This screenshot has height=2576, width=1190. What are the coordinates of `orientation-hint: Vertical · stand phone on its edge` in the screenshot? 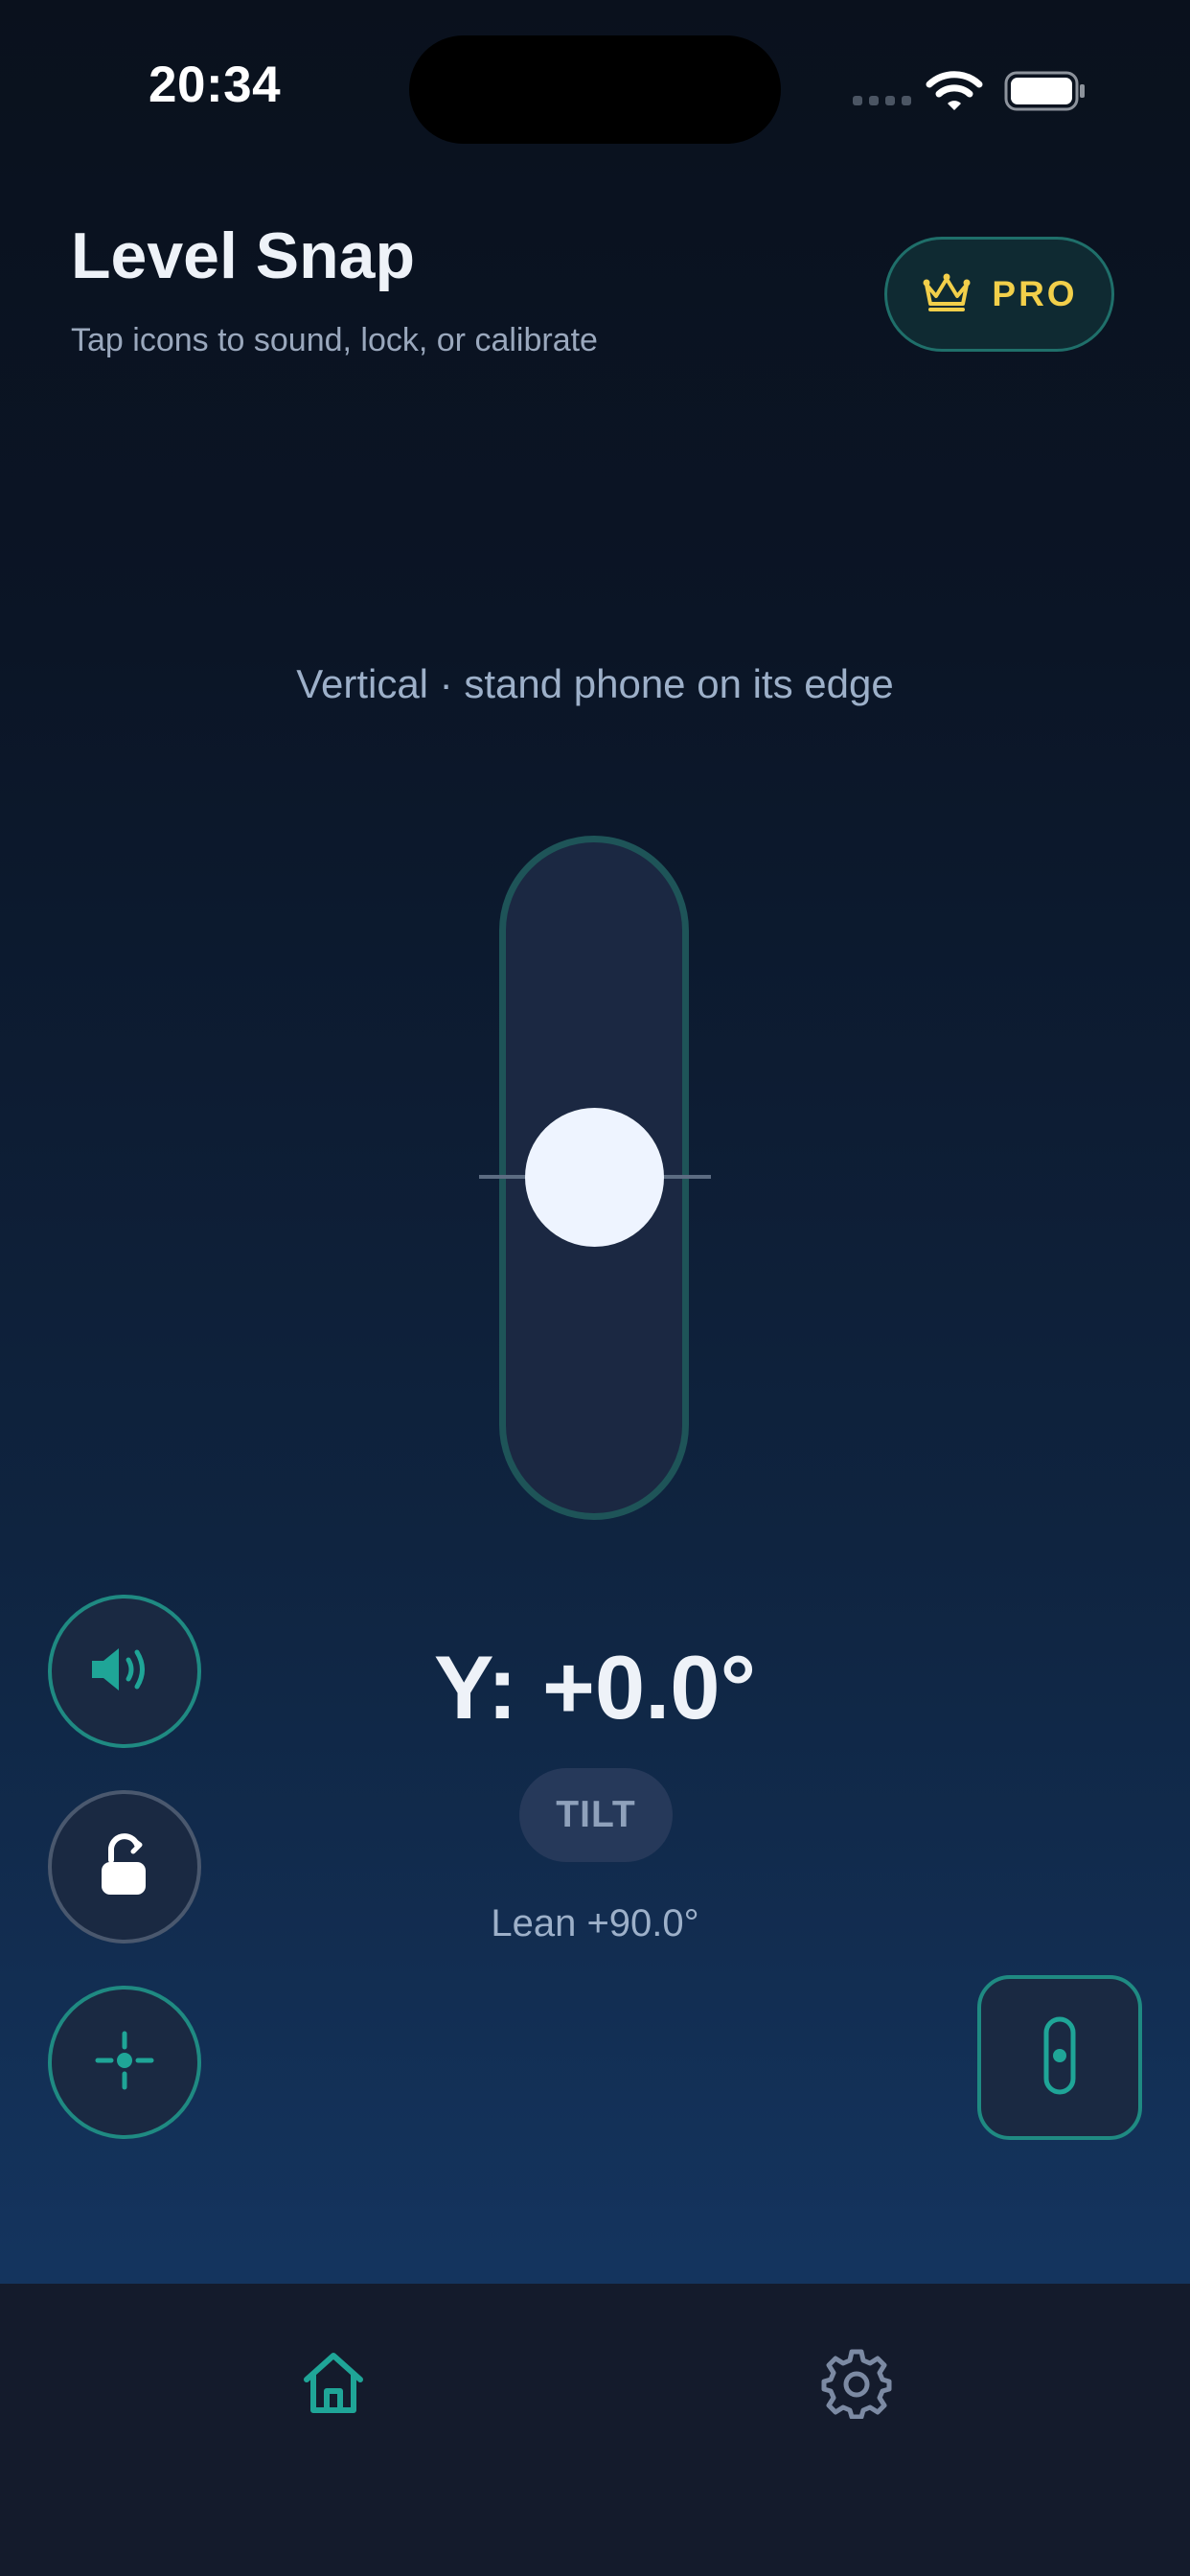 It's located at (595, 683).